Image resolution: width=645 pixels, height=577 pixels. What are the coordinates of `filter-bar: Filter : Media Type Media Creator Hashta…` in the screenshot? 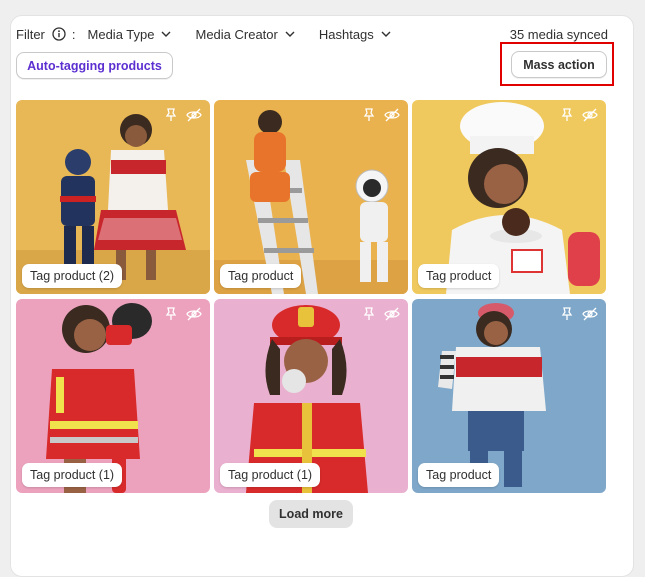 It's located at (312, 34).